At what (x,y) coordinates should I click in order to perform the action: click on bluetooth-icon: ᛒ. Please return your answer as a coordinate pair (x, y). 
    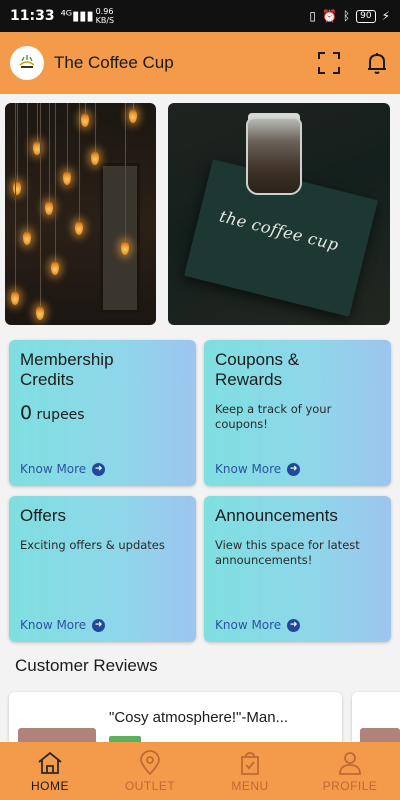
    Looking at the image, I should click on (346, 16).